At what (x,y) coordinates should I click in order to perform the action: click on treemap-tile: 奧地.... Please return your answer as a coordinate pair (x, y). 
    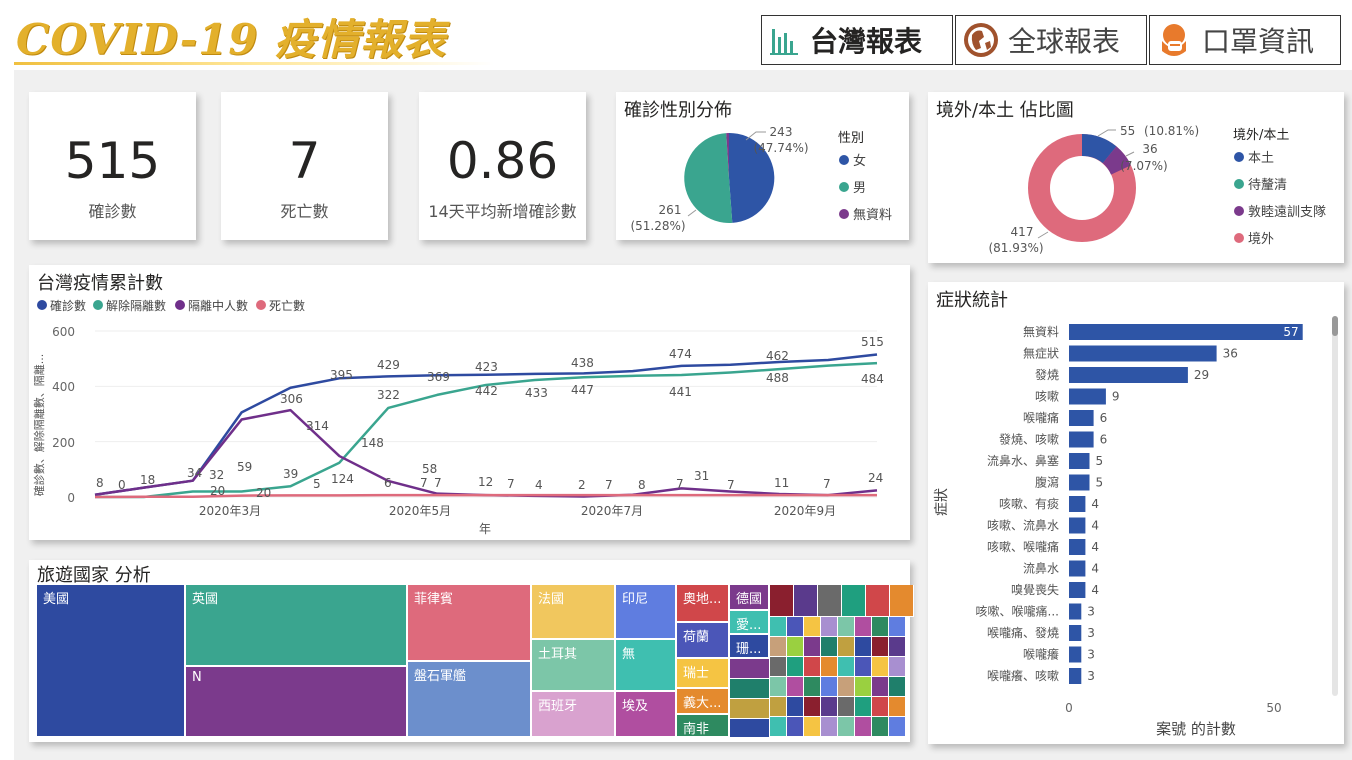
    Looking at the image, I should click on (703, 604).